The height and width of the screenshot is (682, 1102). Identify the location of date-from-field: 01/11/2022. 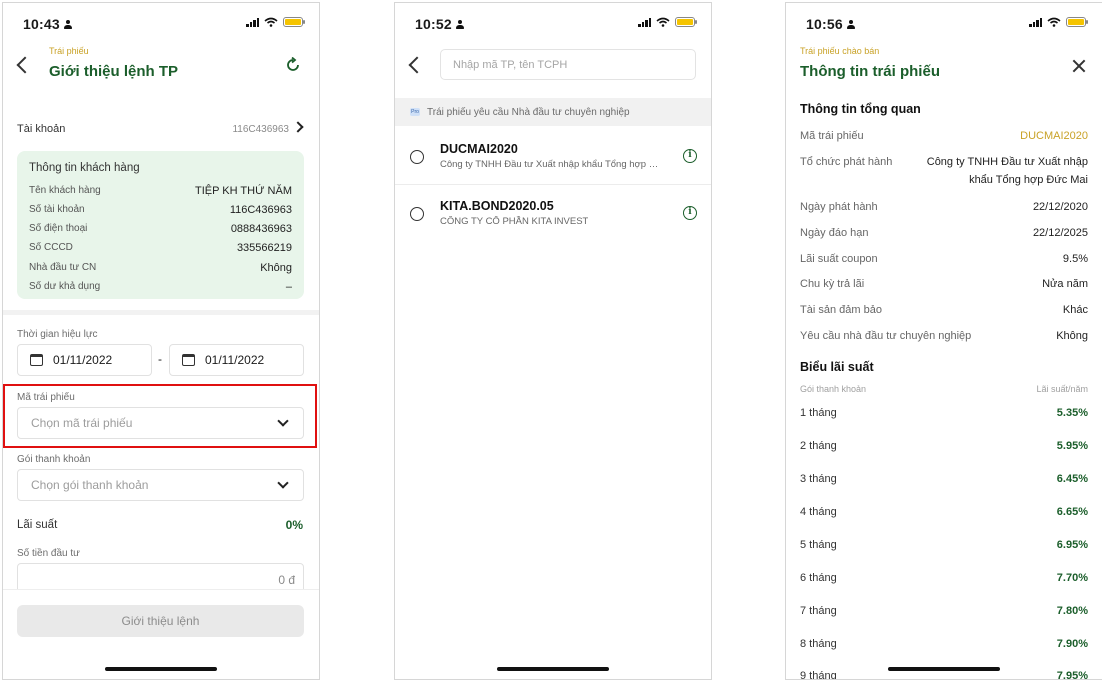
(84, 360).